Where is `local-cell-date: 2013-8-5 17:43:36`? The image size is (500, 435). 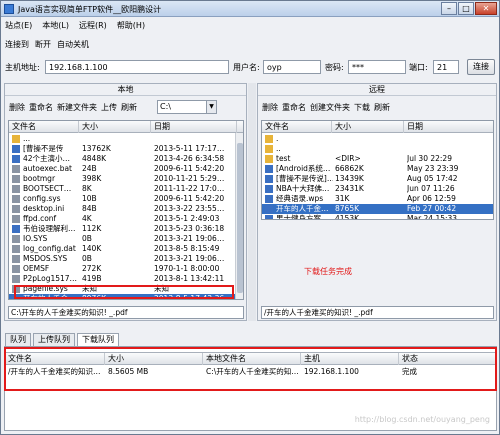 local-cell-date: 2013-8-5 17:43:36 is located at coordinates (189, 297).